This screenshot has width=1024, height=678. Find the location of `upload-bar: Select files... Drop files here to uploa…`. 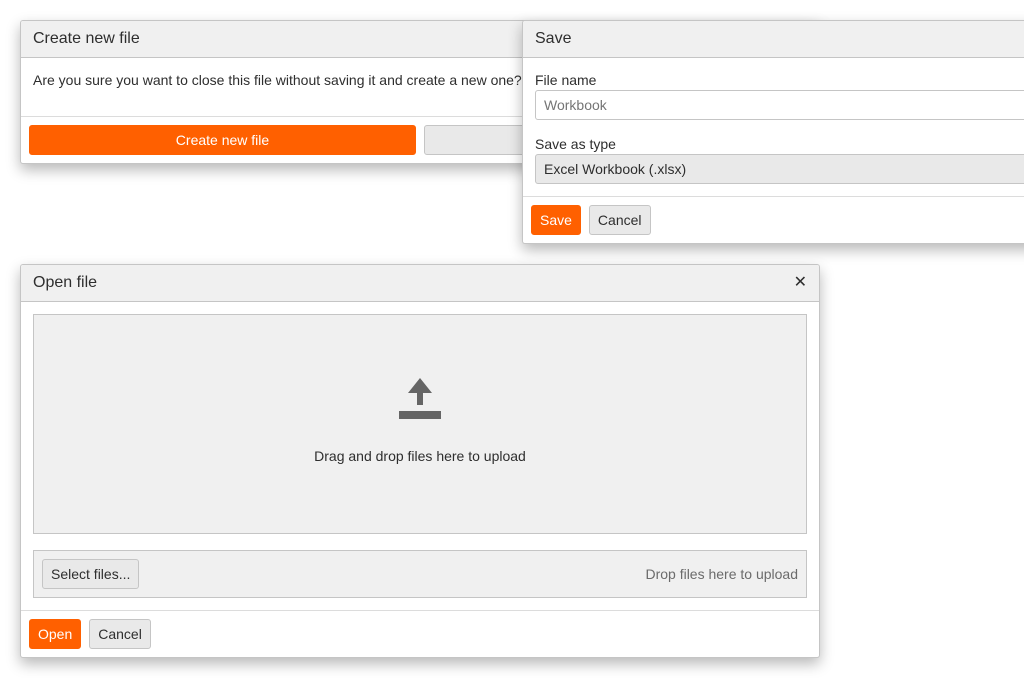

upload-bar: Select files... Drop files here to uploa… is located at coordinates (420, 574).